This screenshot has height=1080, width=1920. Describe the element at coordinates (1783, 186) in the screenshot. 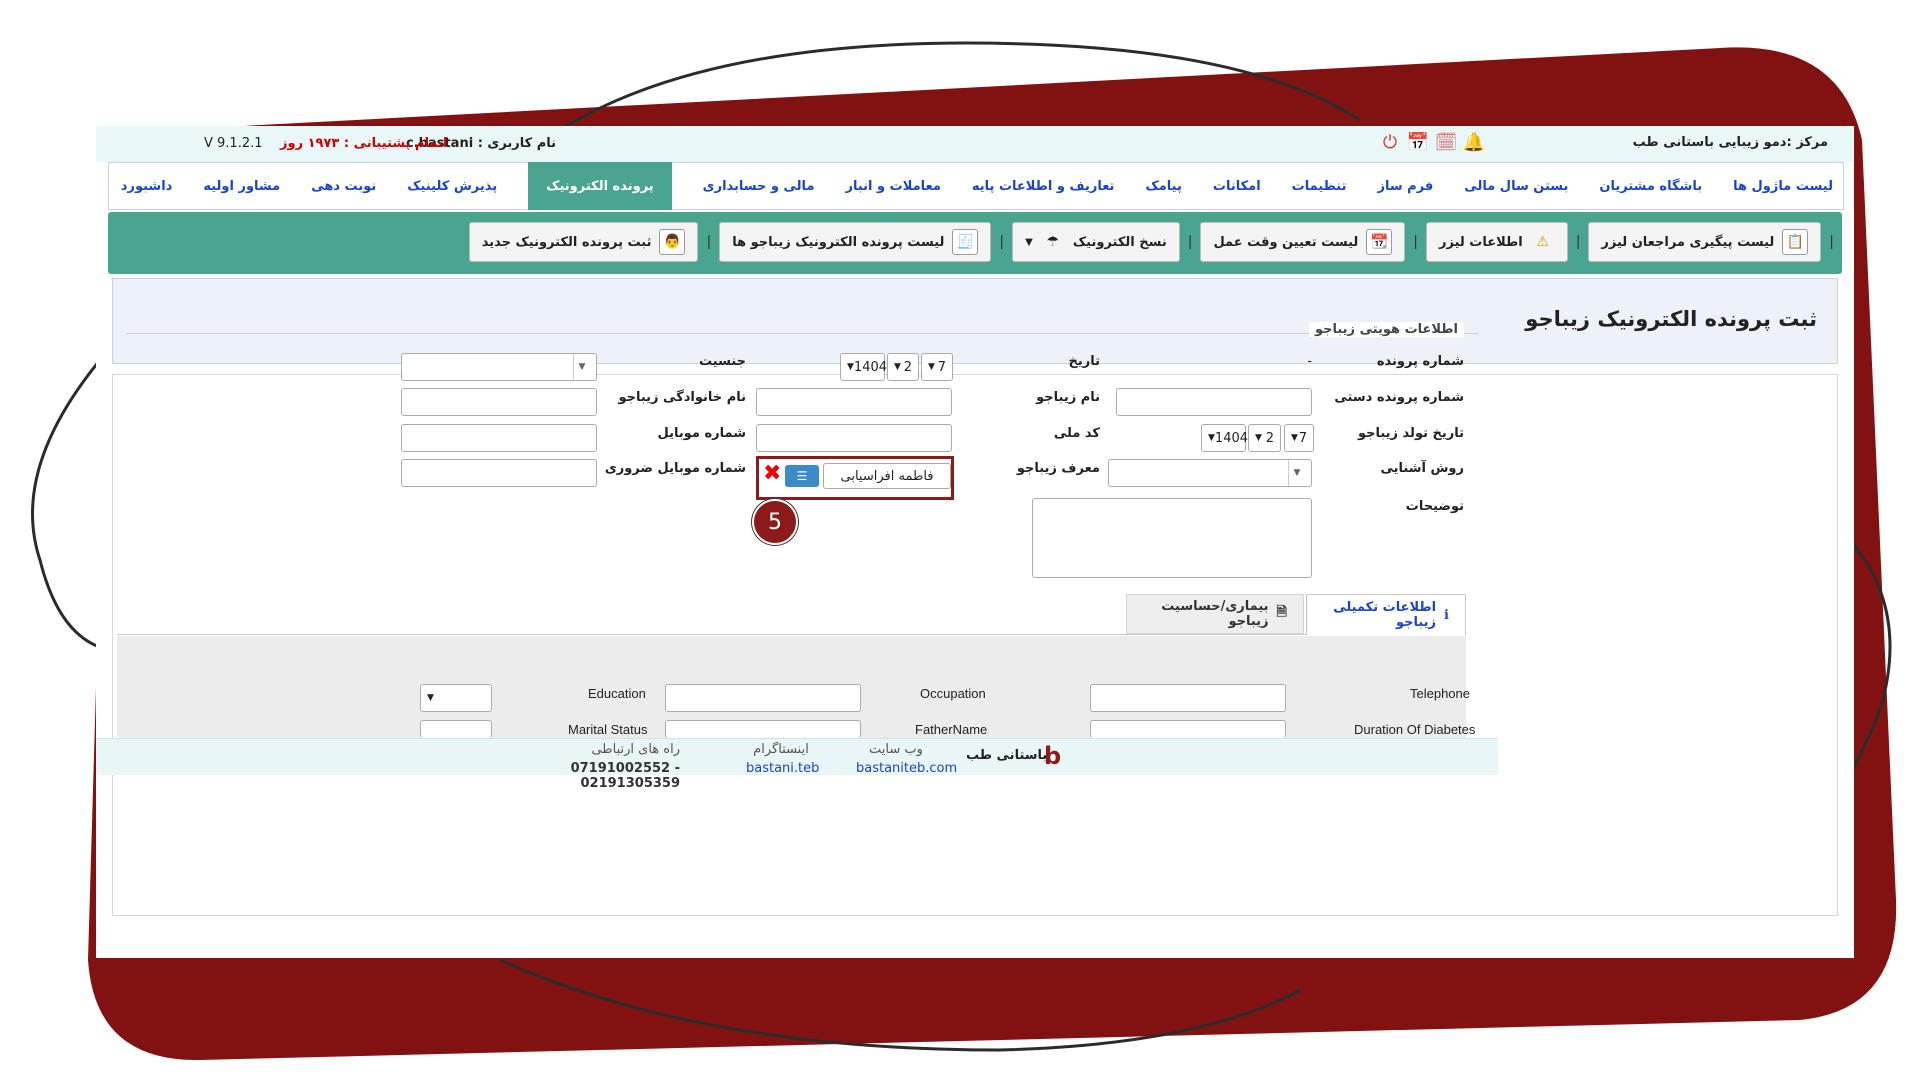

I see `menu-item-14: لیست ماژول ها` at that location.